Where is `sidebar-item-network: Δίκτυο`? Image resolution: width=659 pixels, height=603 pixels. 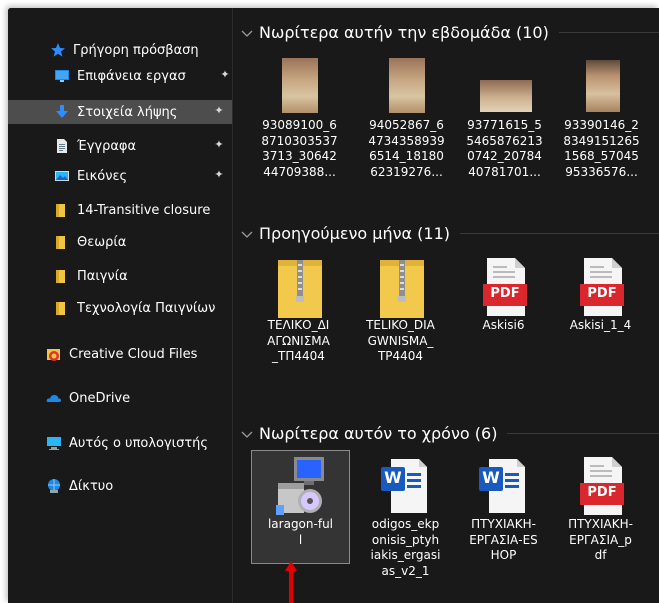
sidebar-item-network: Δίκτυο is located at coordinates (139, 486).